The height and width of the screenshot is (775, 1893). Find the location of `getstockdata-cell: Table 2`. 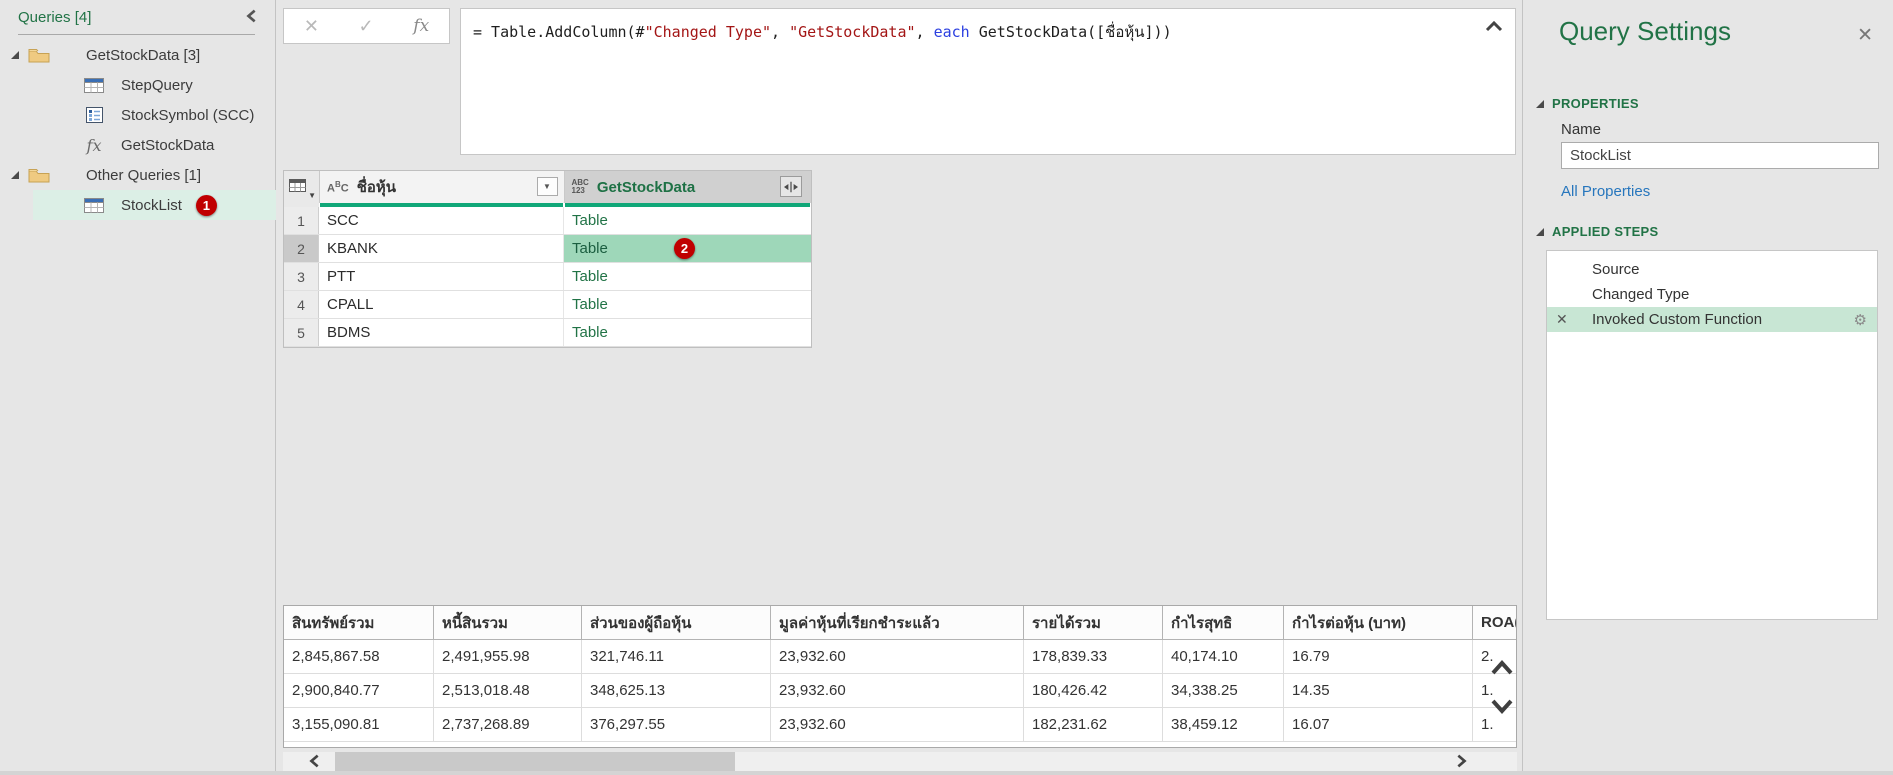

getstockdata-cell: Table 2 is located at coordinates (687, 248).